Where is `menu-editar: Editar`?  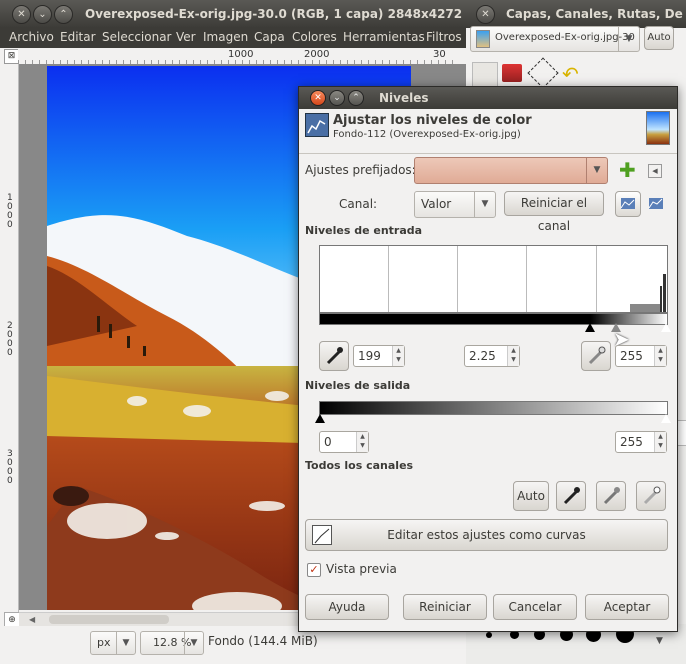 menu-editar: Editar is located at coordinates (78, 37).